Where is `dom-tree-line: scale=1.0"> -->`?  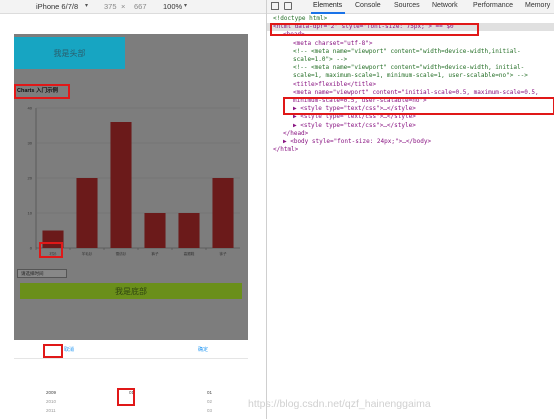 dom-tree-line: scale=1.0"> --> is located at coordinates (410, 60).